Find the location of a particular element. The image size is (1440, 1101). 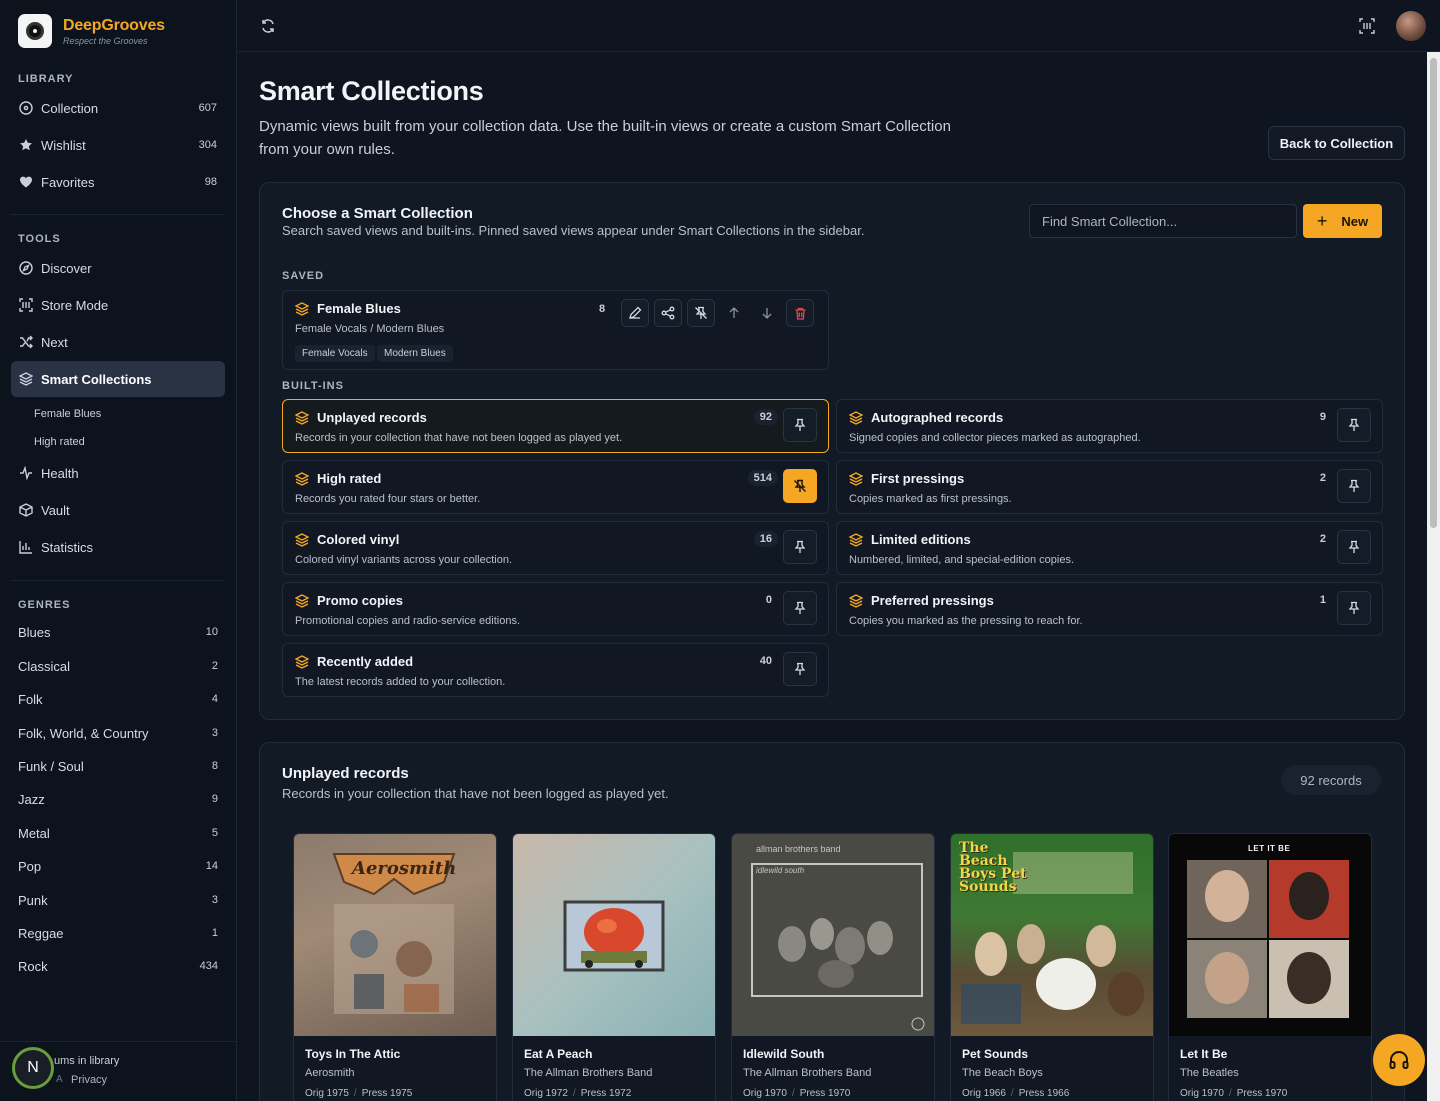

pencil-icon is located at coordinates (635, 312).